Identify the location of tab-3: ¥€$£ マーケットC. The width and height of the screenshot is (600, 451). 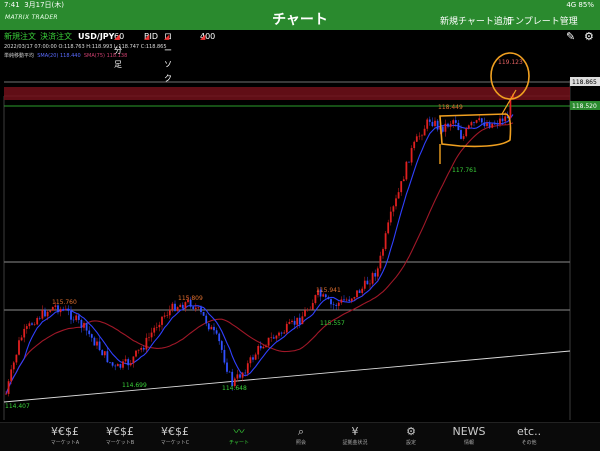
(175, 437).